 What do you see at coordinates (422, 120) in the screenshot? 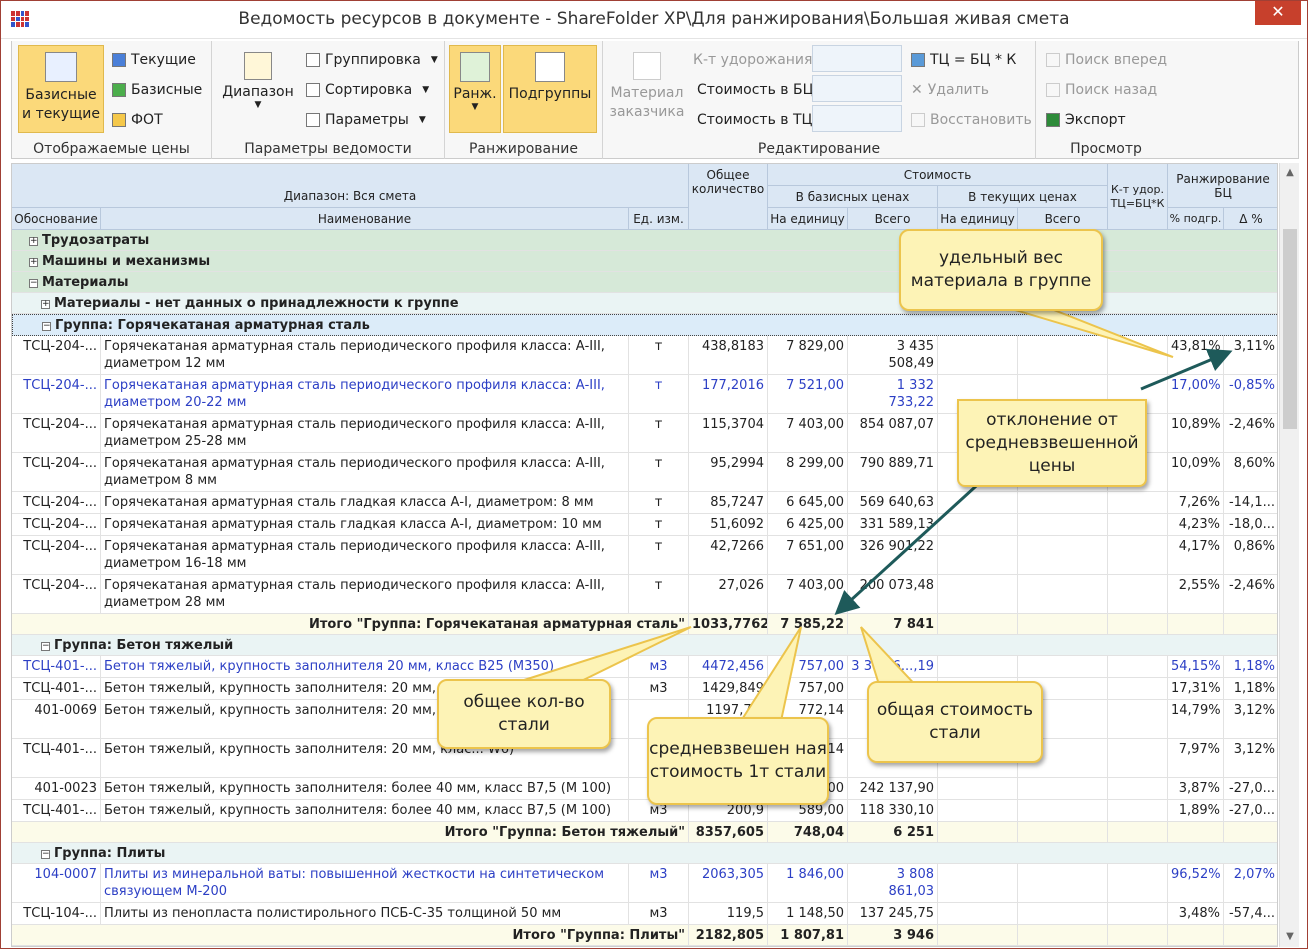
I see `parameters-dropdown-icon: ▼` at bounding box center [422, 120].